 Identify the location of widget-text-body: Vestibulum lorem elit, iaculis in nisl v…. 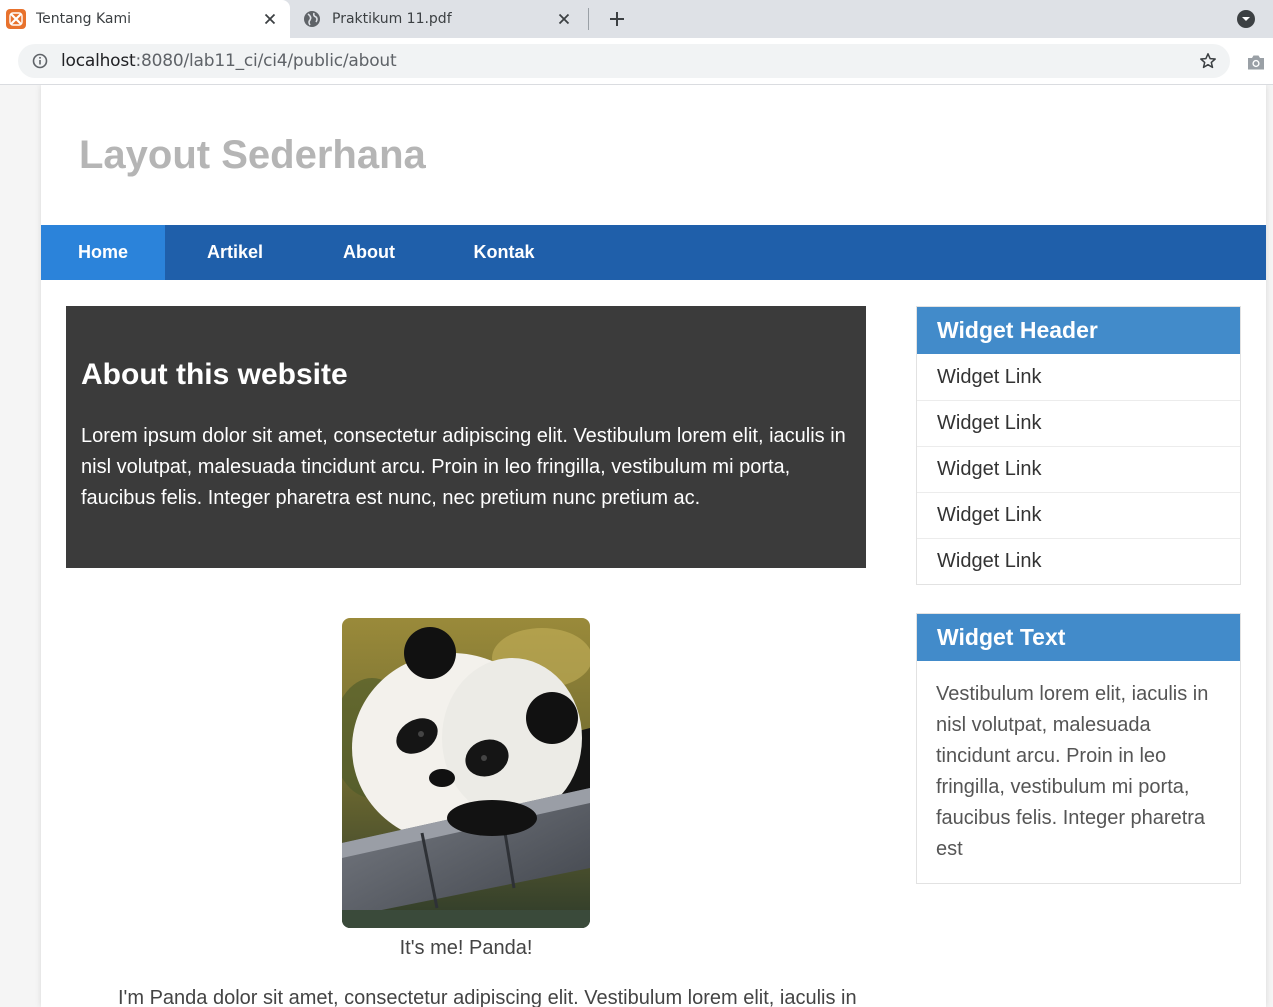
(1072, 771).